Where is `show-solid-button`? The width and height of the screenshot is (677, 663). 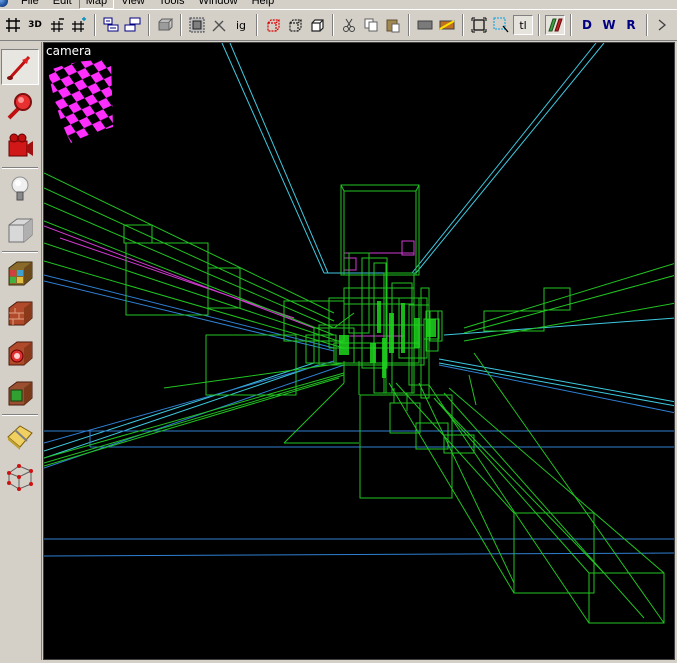 show-solid-button is located at coordinates (317, 25).